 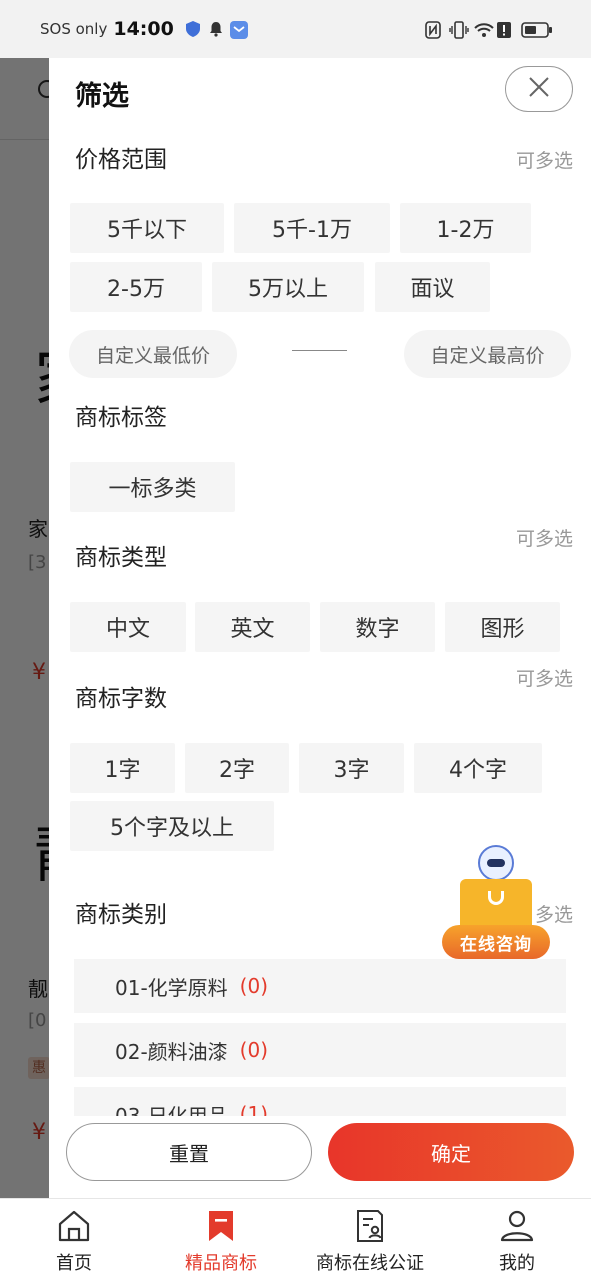 I want to click on min-price-input: 自定义最低价, so click(x=153, y=354).